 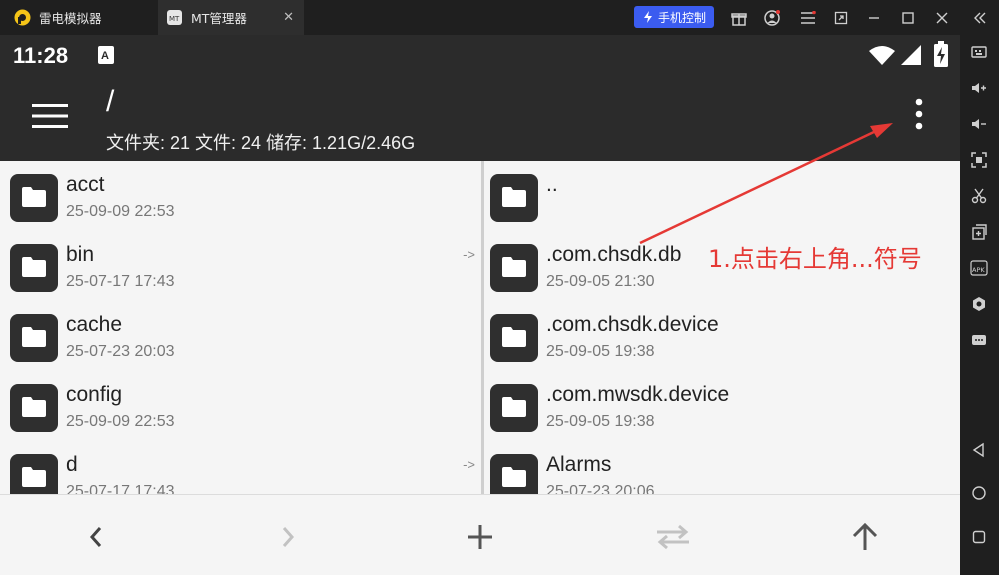 What do you see at coordinates (85, 184) in the screenshot?
I see `file-name: acct` at bounding box center [85, 184].